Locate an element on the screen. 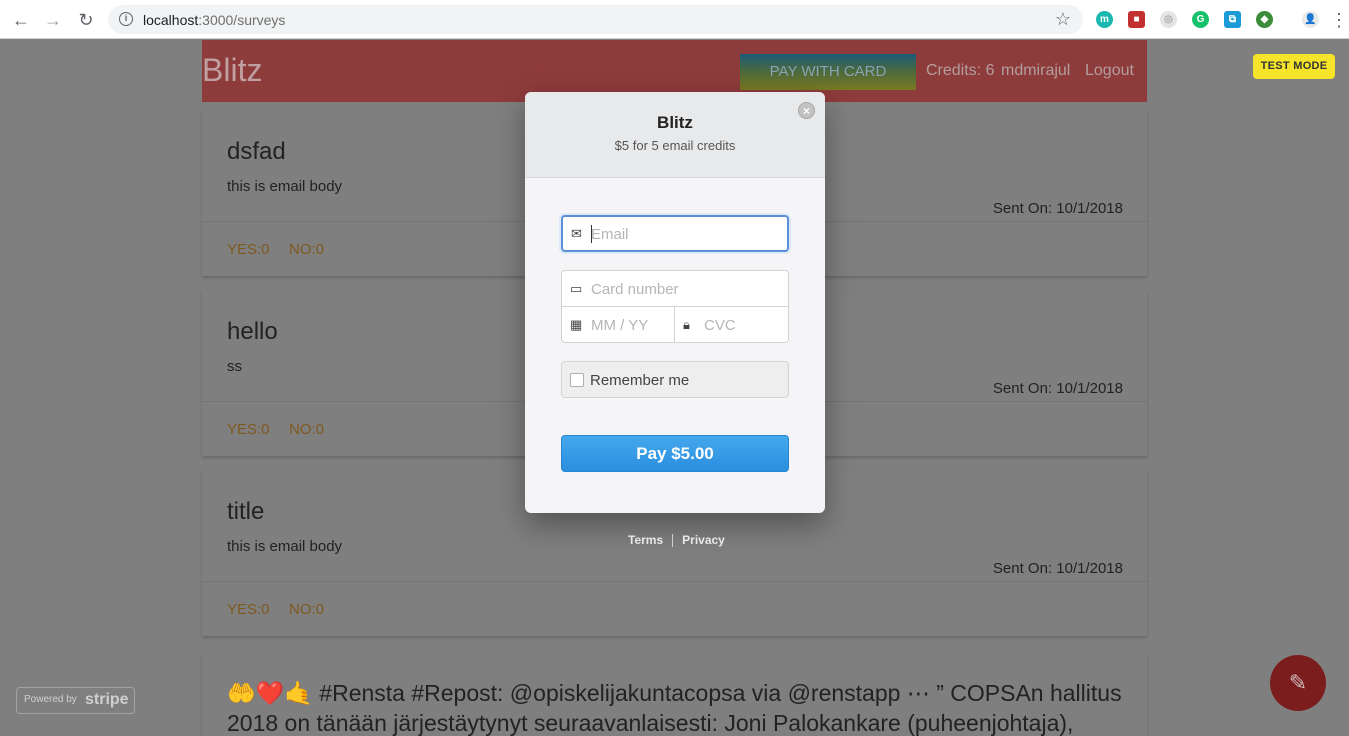 This screenshot has height=736, width=1349. credit-card-icon: ▭ is located at coordinates (576, 288).